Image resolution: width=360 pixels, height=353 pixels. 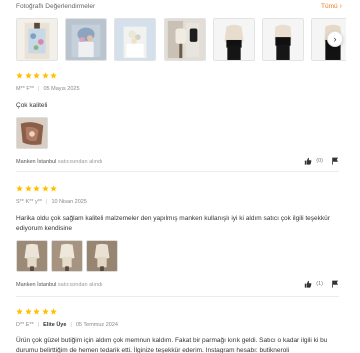 I want to click on like-count: (0), so click(x=319, y=161).